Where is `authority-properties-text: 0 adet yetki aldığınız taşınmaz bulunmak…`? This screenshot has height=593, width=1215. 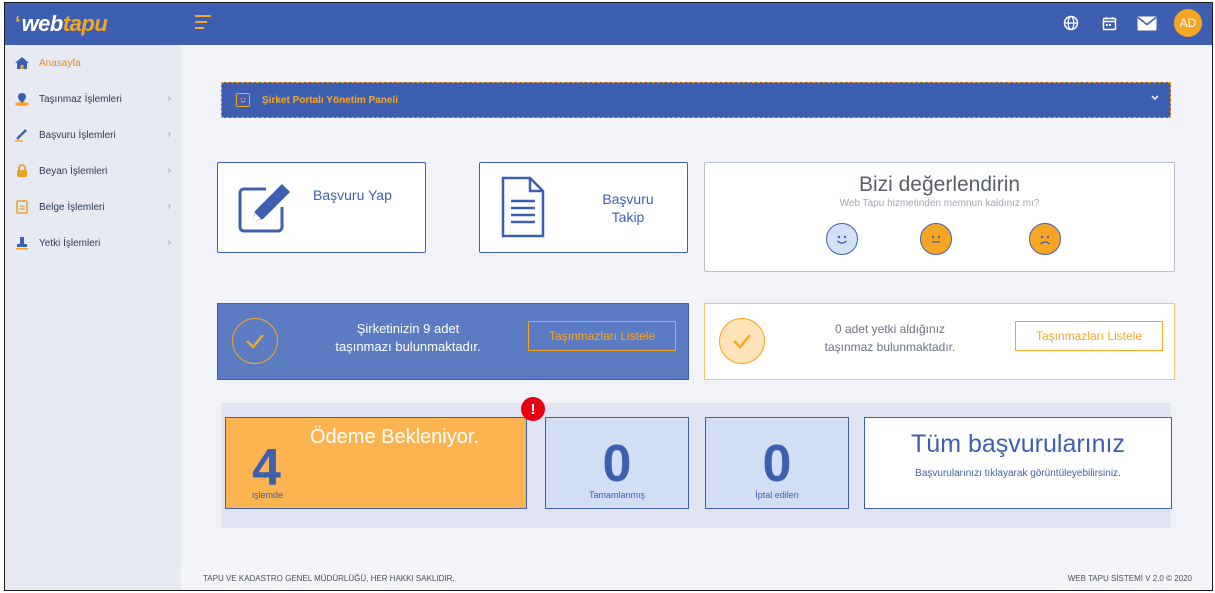
authority-properties-text: 0 adet yetki aldığınız taşınmaz bulunmak… is located at coordinates (890, 338).